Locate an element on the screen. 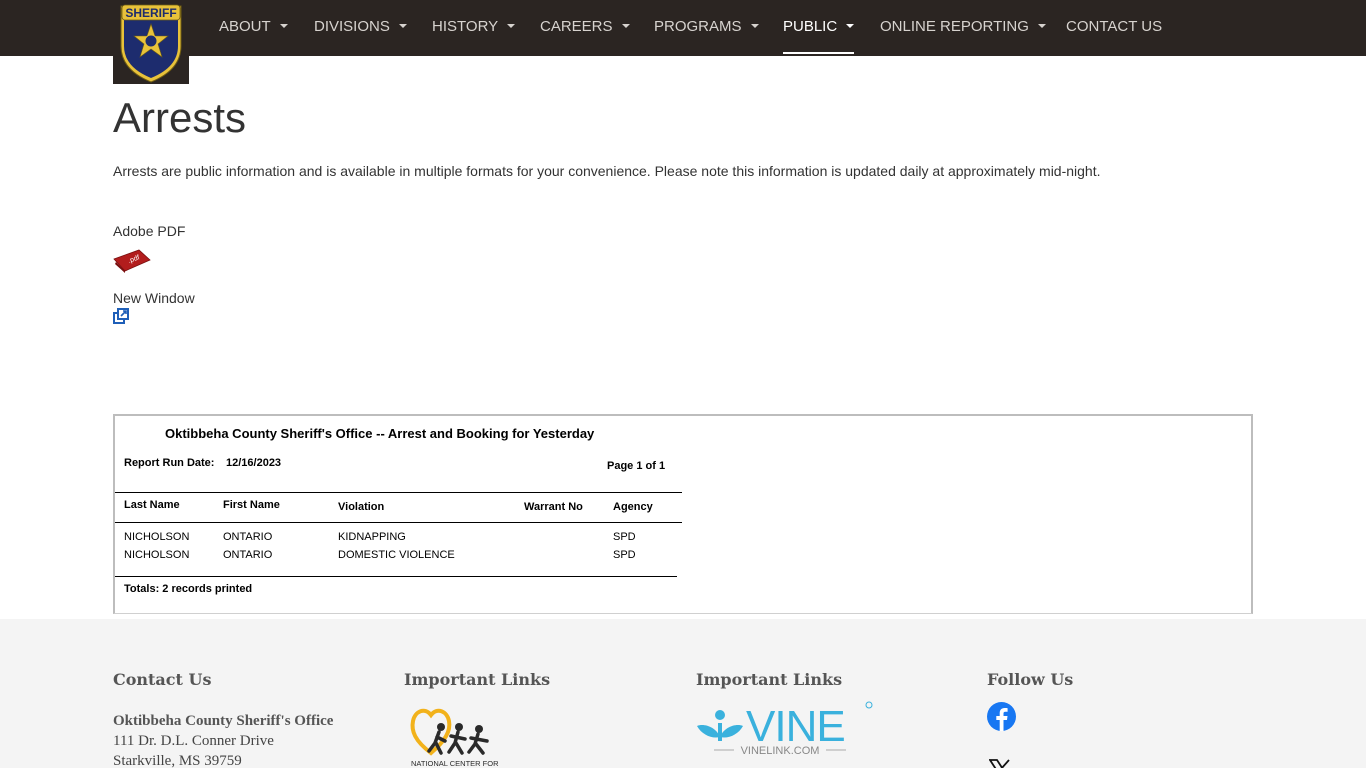 The image size is (1366, 768). nav-about: ABOUT is located at coordinates (253, 28).